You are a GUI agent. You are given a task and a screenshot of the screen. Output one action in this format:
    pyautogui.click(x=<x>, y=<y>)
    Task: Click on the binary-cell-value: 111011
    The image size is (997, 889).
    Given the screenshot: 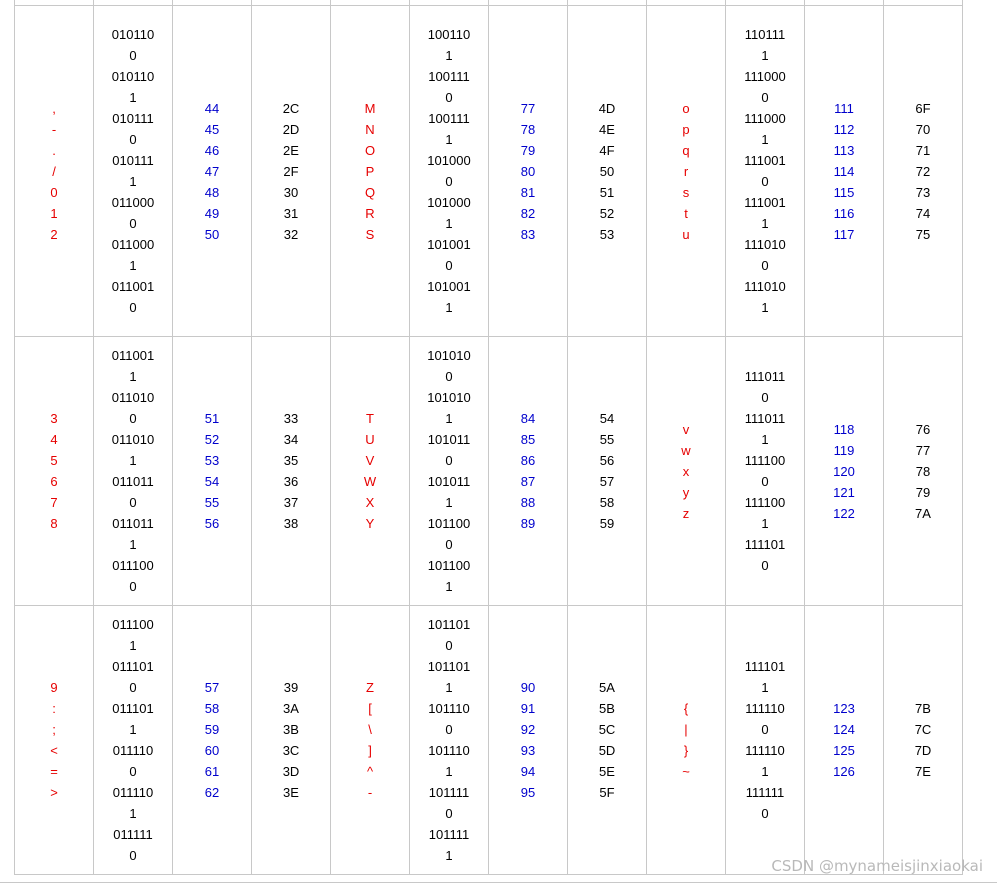 What is the action you would take?
    pyautogui.click(x=765, y=418)
    